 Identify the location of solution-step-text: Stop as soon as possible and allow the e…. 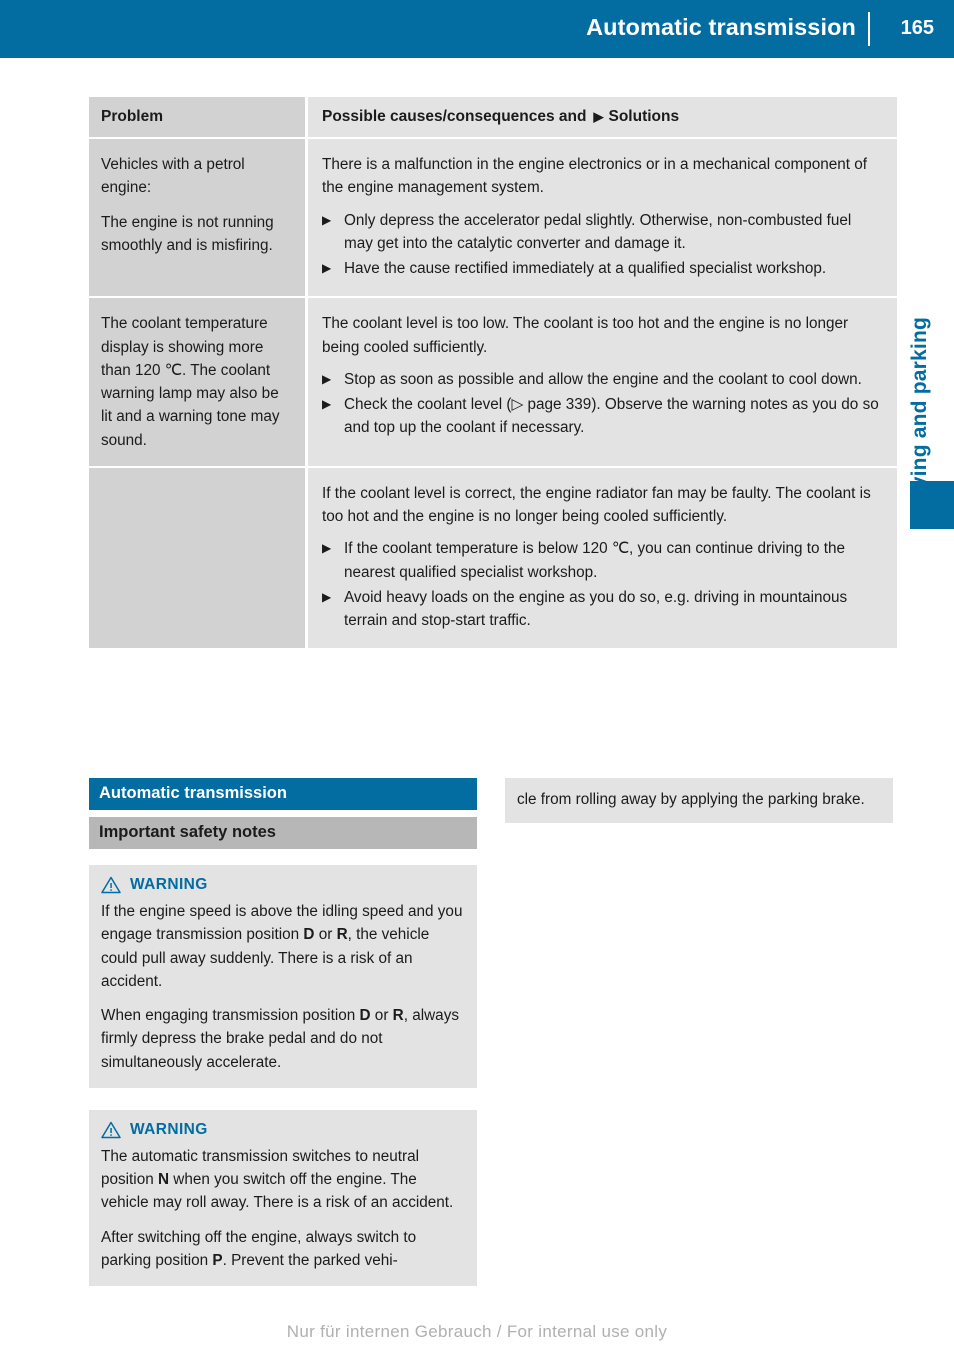
(603, 379).